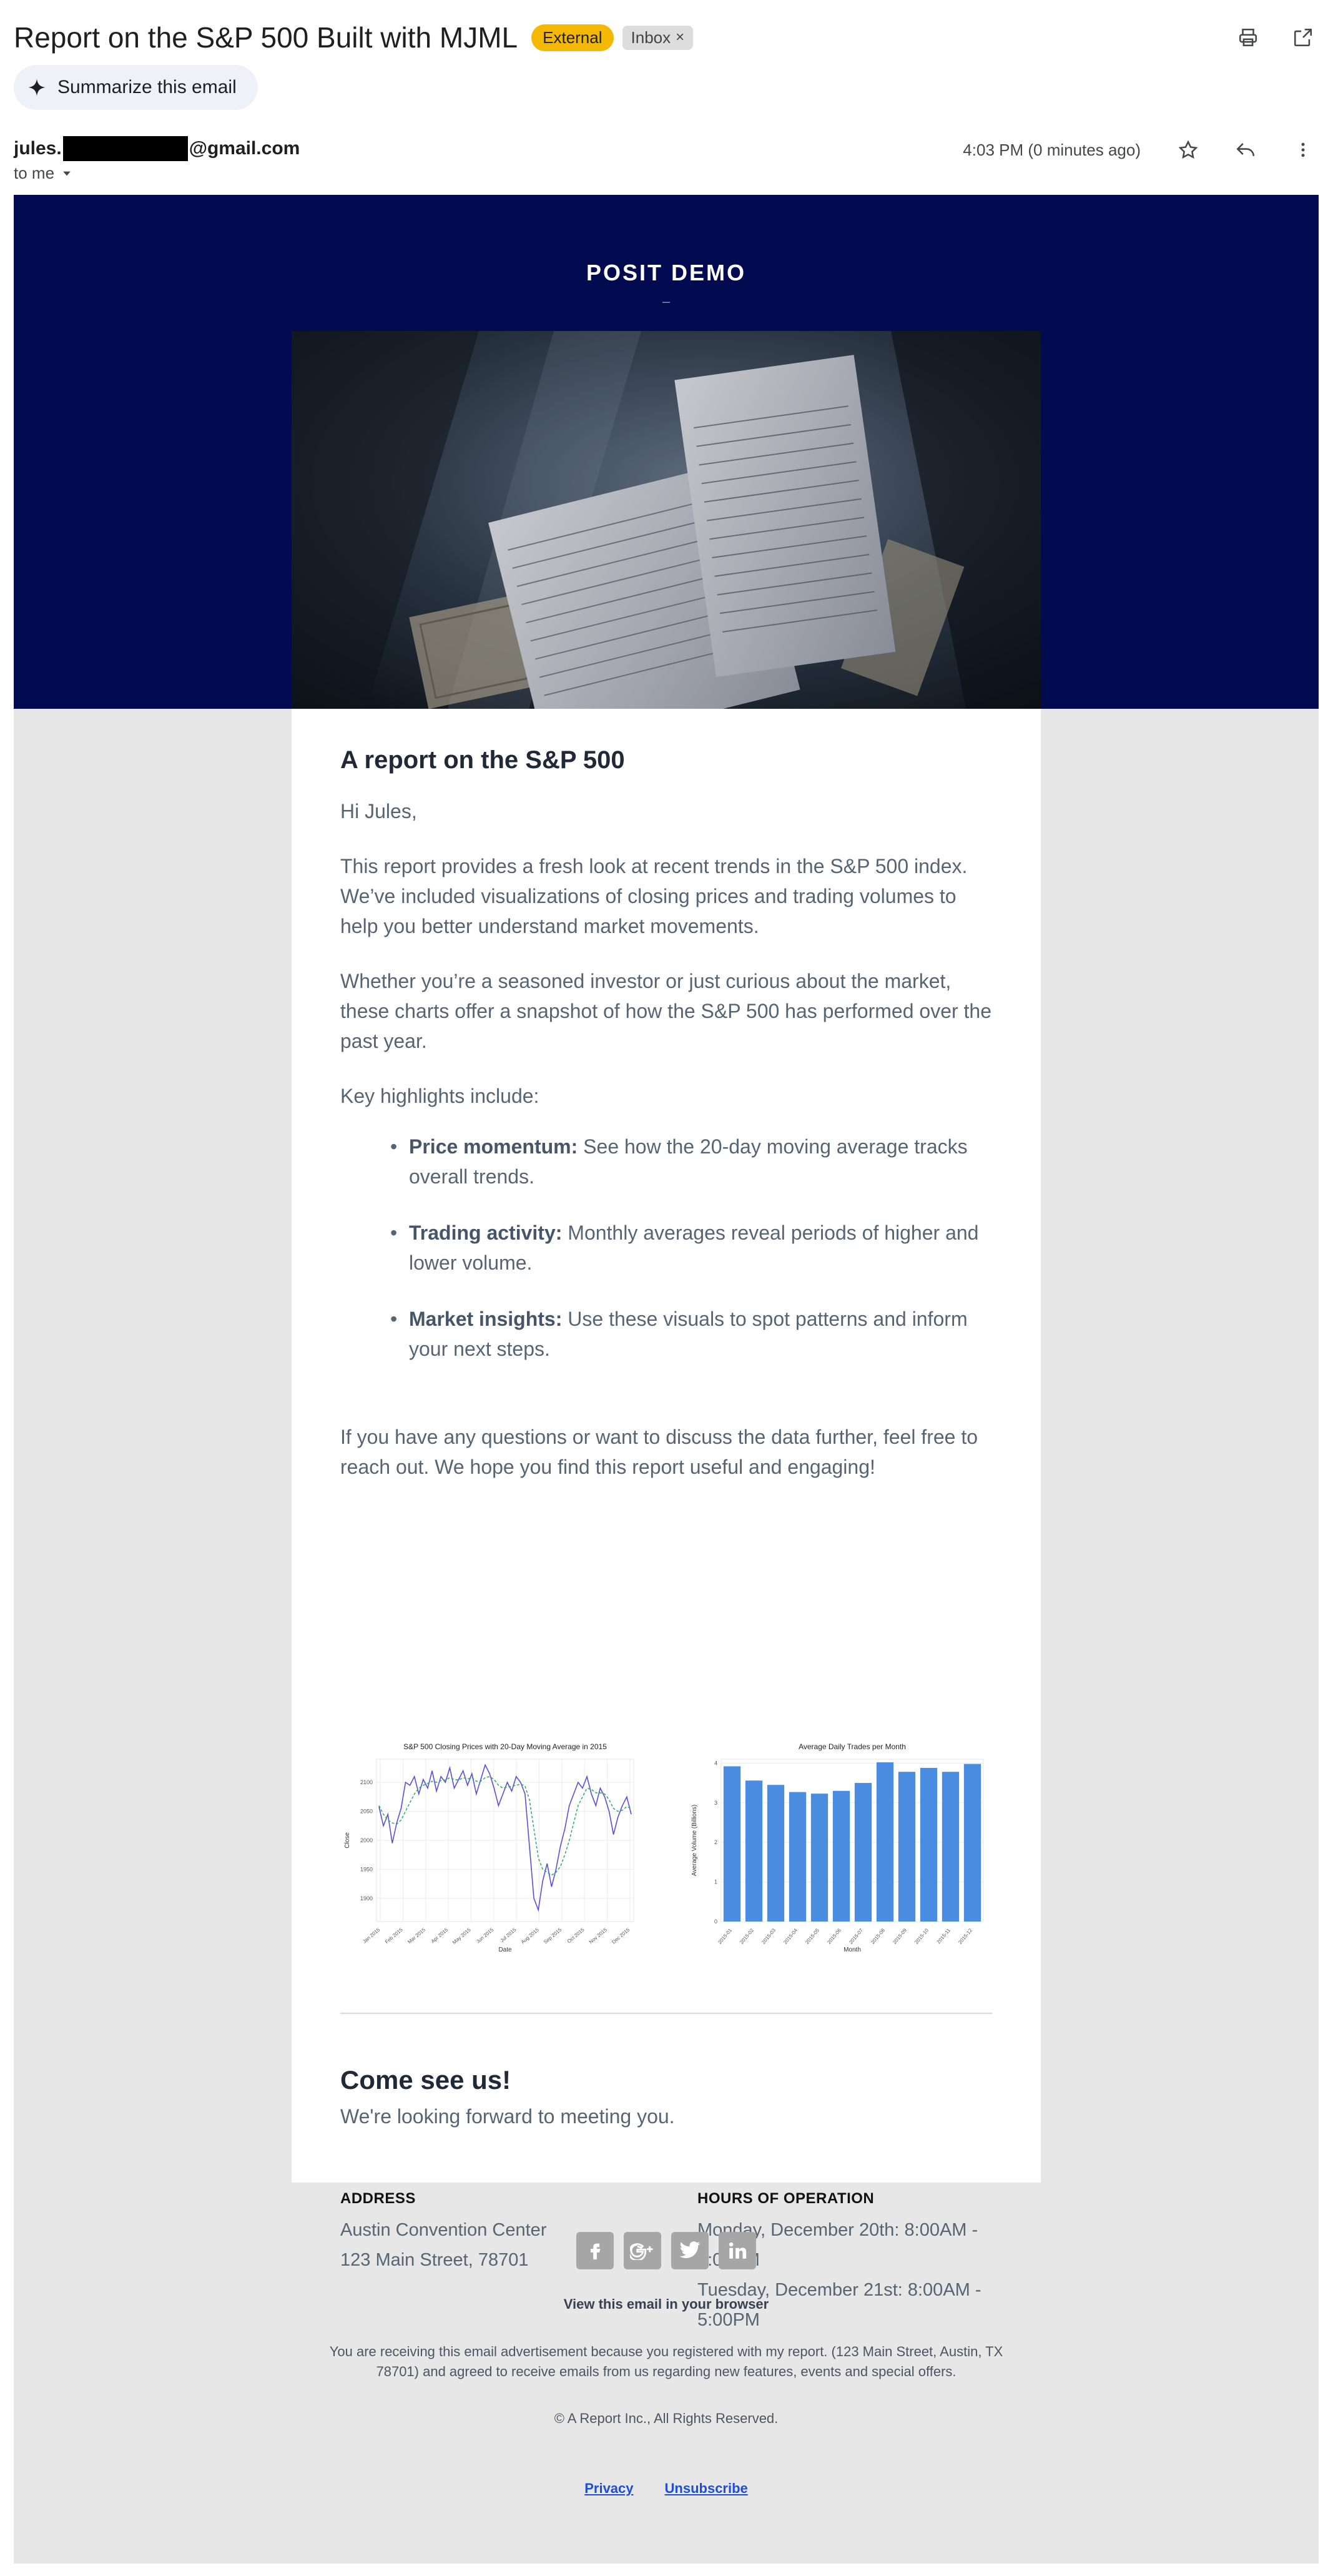 This screenshot has width=1333, height=2576. I want to click on section-divider, so click(666, 2014).